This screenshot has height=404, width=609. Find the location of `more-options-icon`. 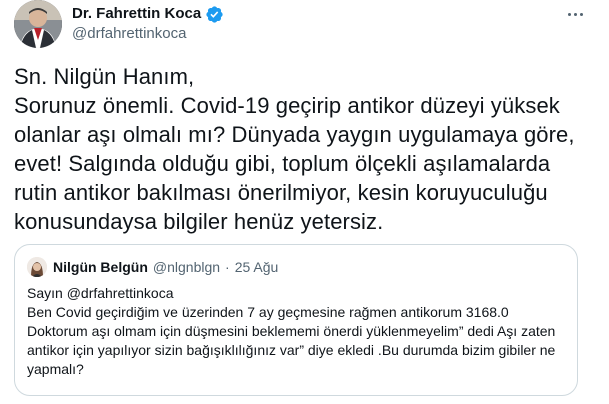

more-options-icon is located at coordinates (575, 14).